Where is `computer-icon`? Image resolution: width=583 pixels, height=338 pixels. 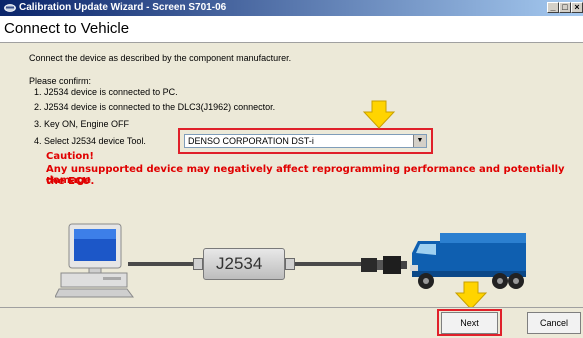 computer-icon is located at coordinates (94, 260).